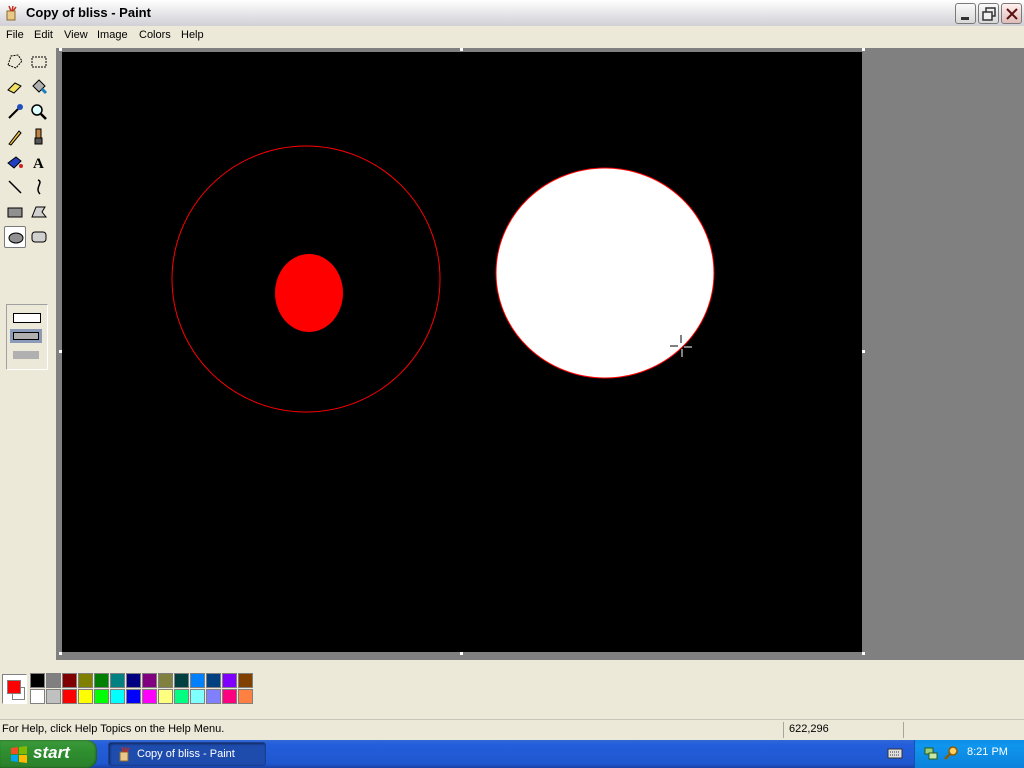 The image size is (1024, 768). I want to click on fill-style-options, so click(27, 337).